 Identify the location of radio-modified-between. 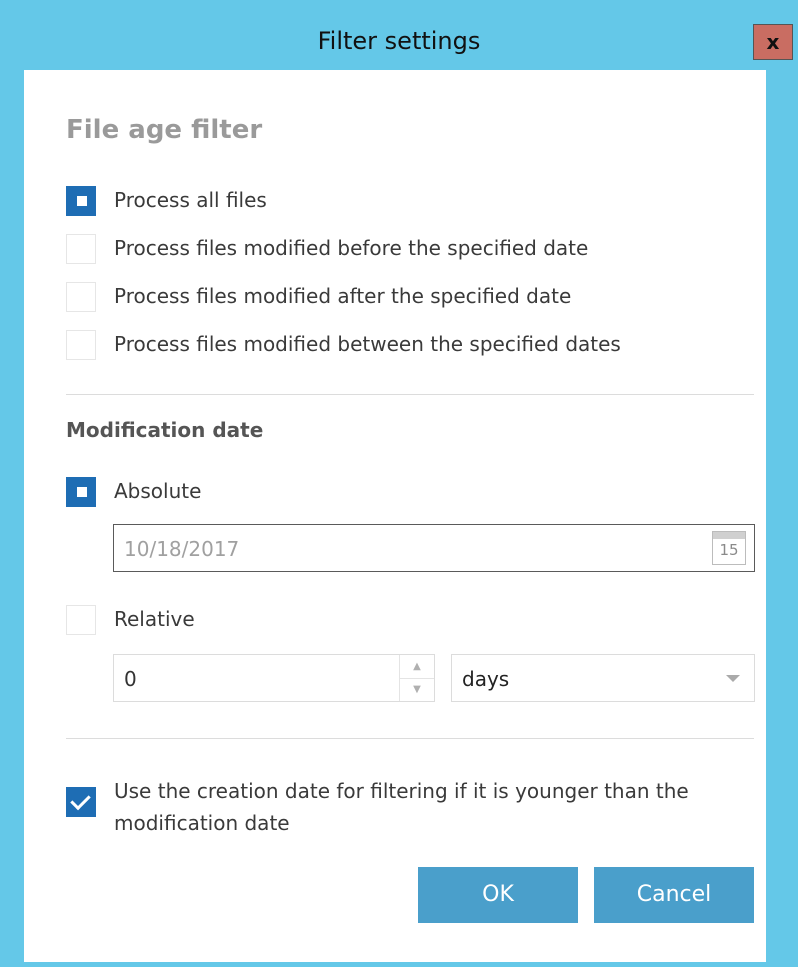
(81, 345).